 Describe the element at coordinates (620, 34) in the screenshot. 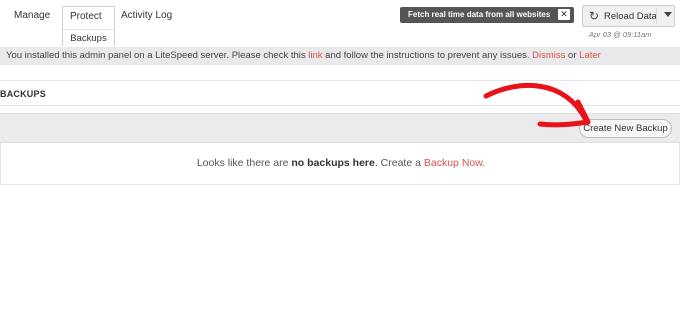

I see `last-sync-timestamp: Apr 03 @ 09:11am` at that location.